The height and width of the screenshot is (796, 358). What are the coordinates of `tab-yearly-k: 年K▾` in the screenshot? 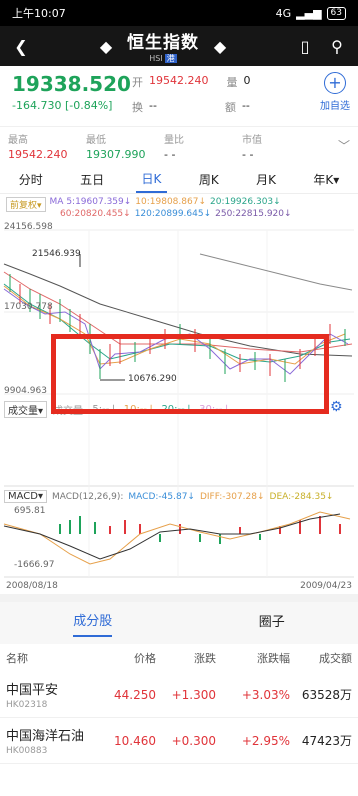 It's located at (326, 179).